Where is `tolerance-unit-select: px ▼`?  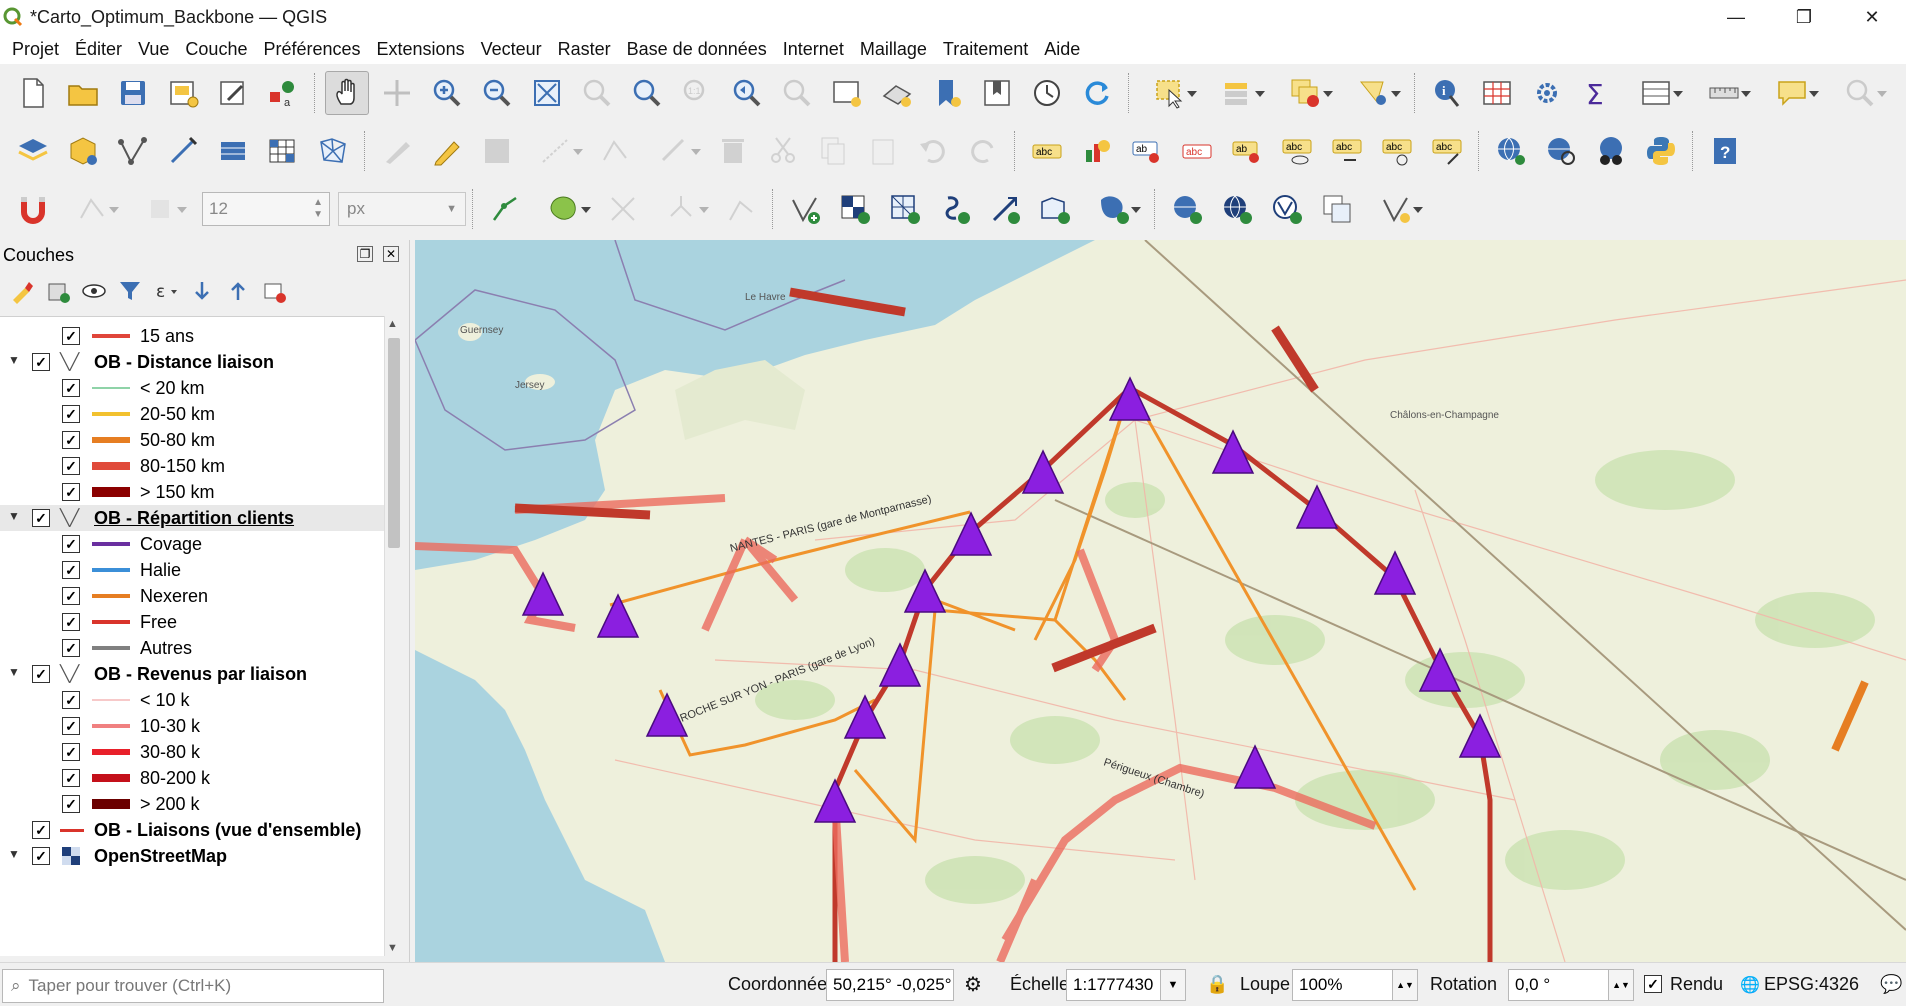
tolerance-unit-select: px ▼ is located at coordinates (402, 209).